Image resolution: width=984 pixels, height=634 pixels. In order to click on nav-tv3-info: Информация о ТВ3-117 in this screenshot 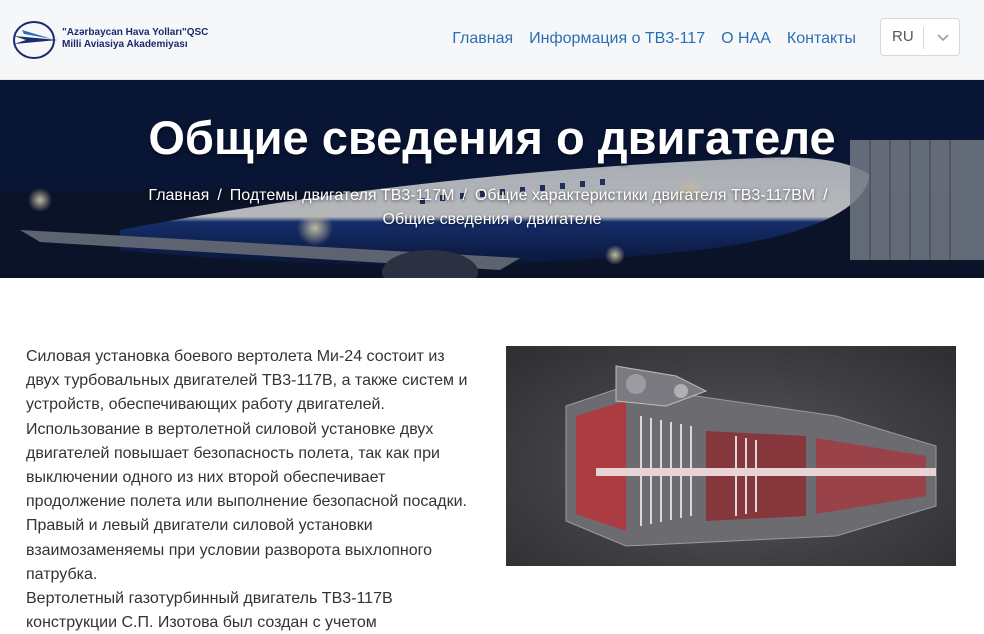, I will do `click(617, 39)`.